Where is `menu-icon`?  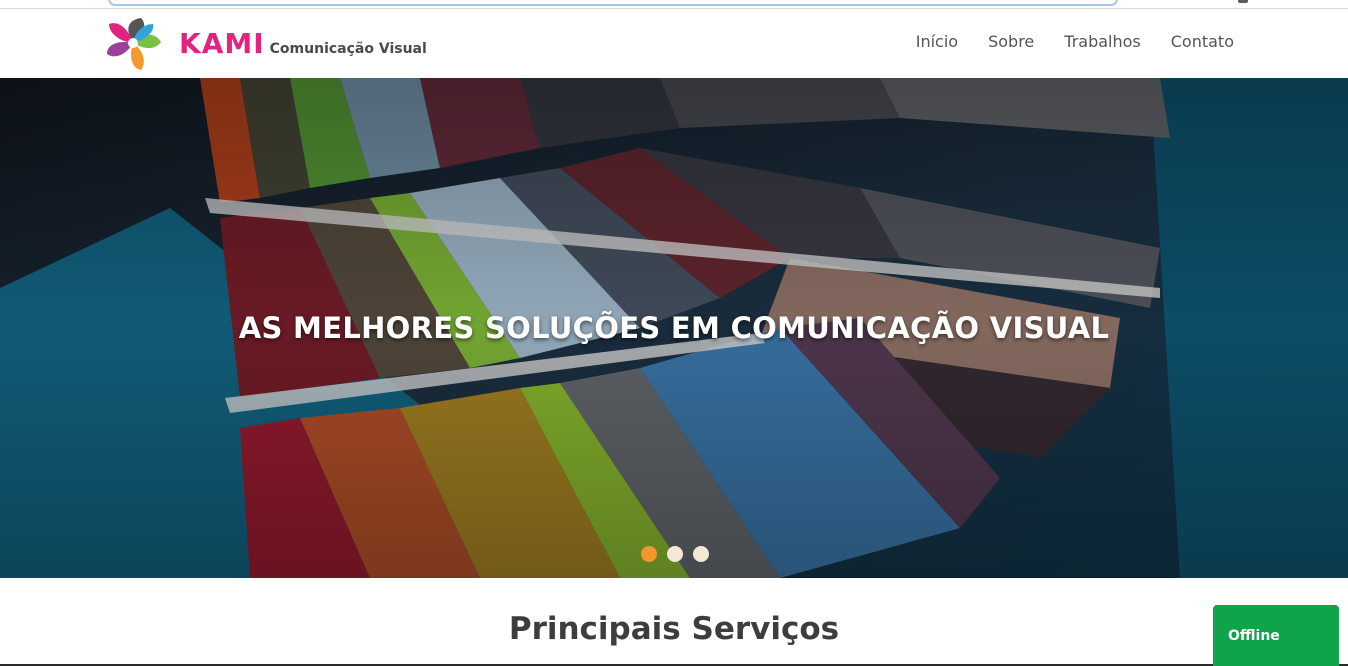 menu-icon is located at coordinates (1243, 1).